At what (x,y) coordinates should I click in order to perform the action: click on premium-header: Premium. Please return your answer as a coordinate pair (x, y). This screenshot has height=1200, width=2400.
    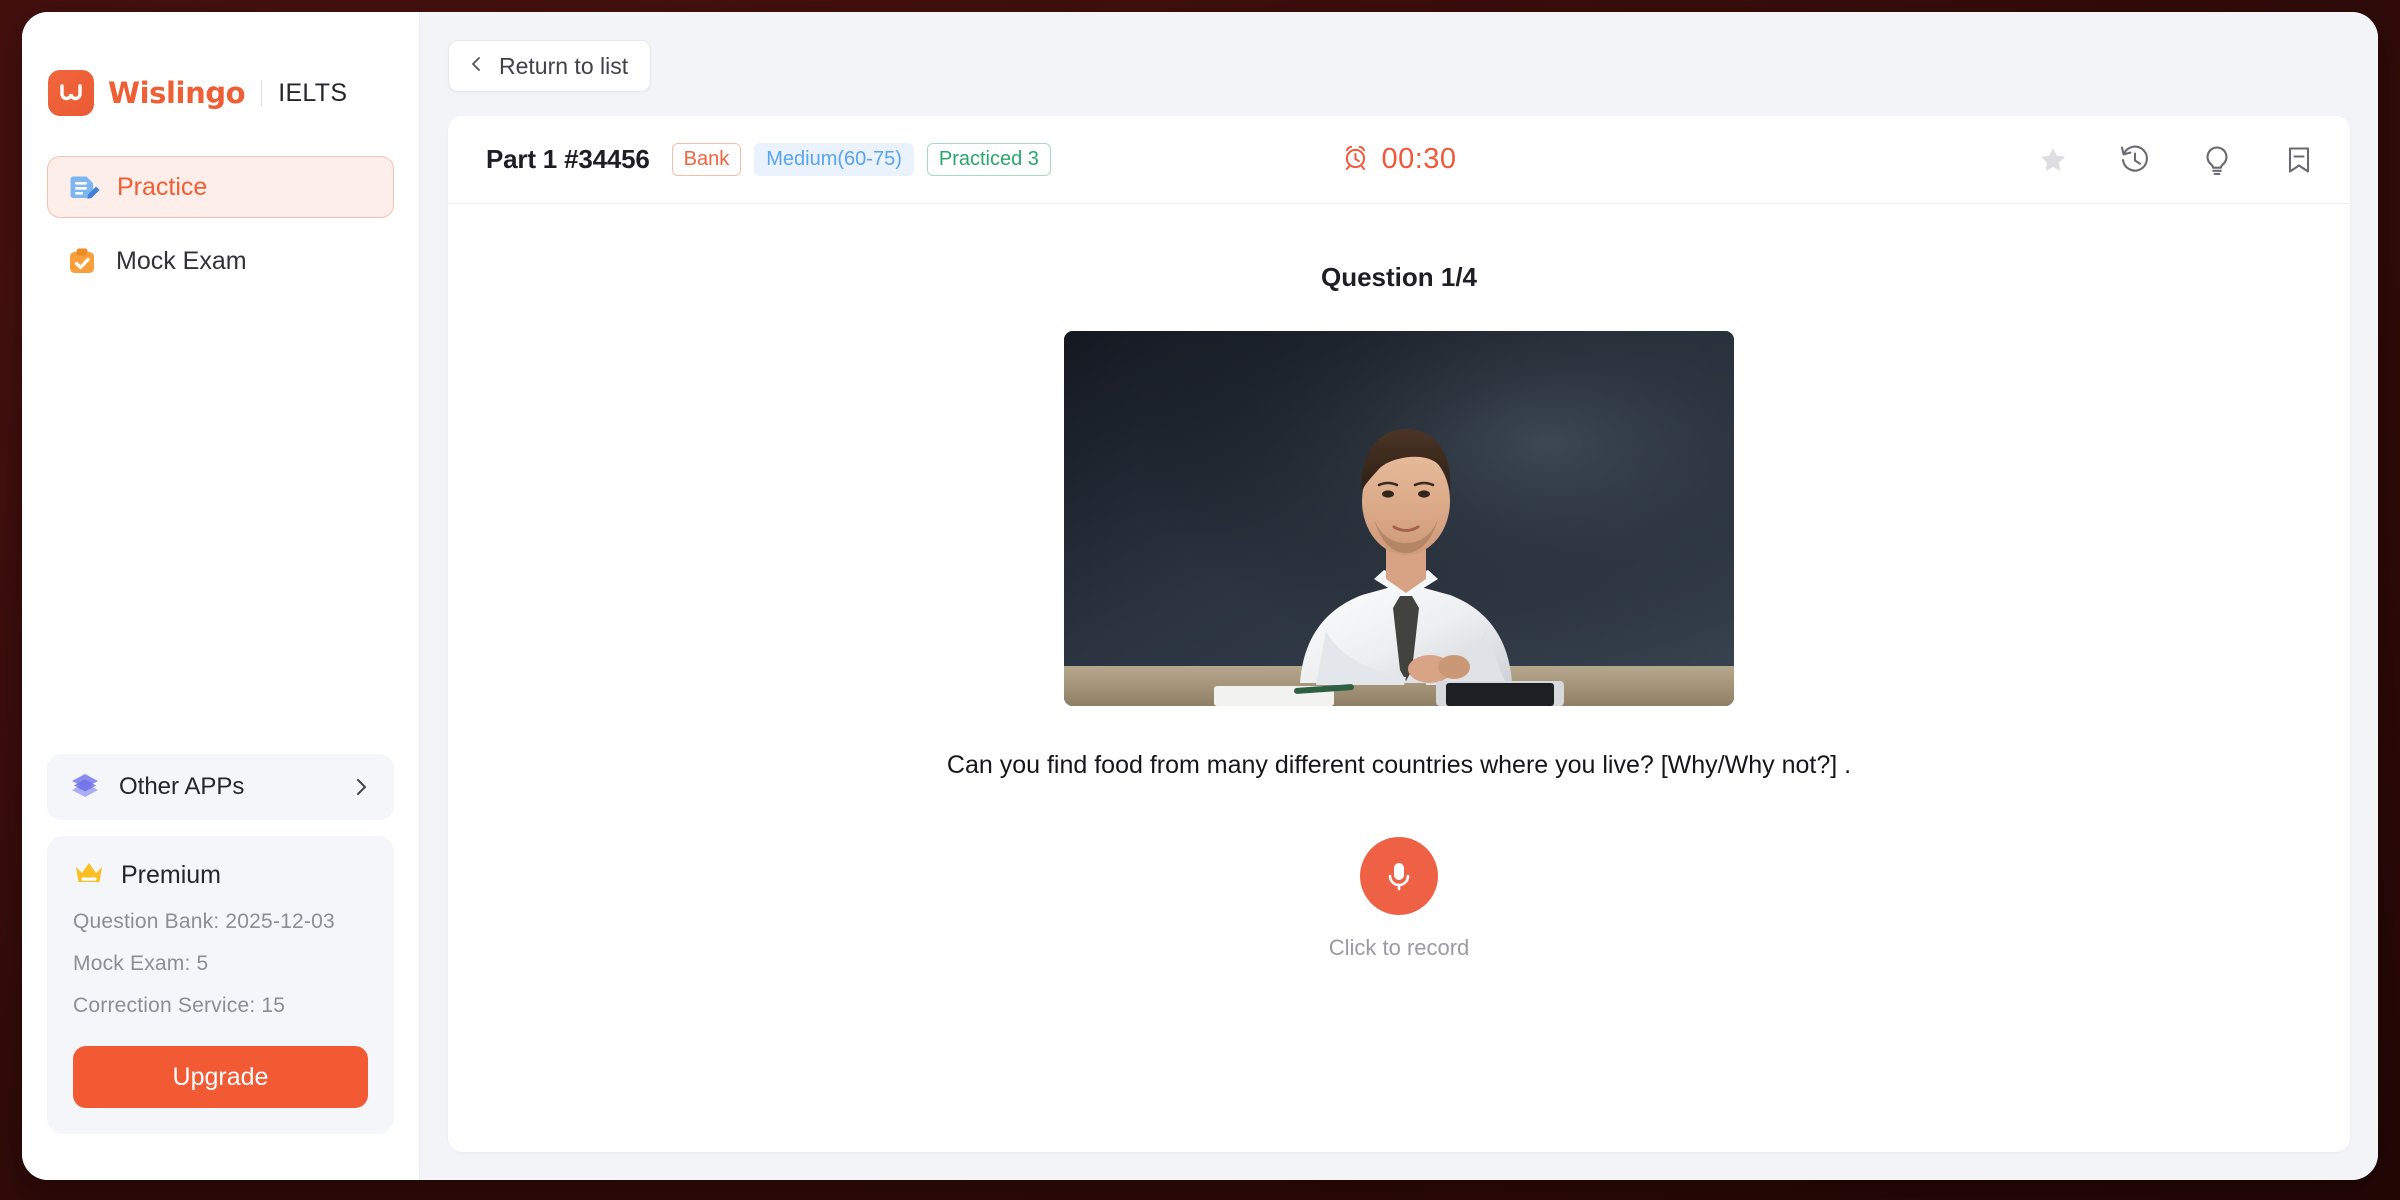
    Looking at the image, I should click on (220, 875).